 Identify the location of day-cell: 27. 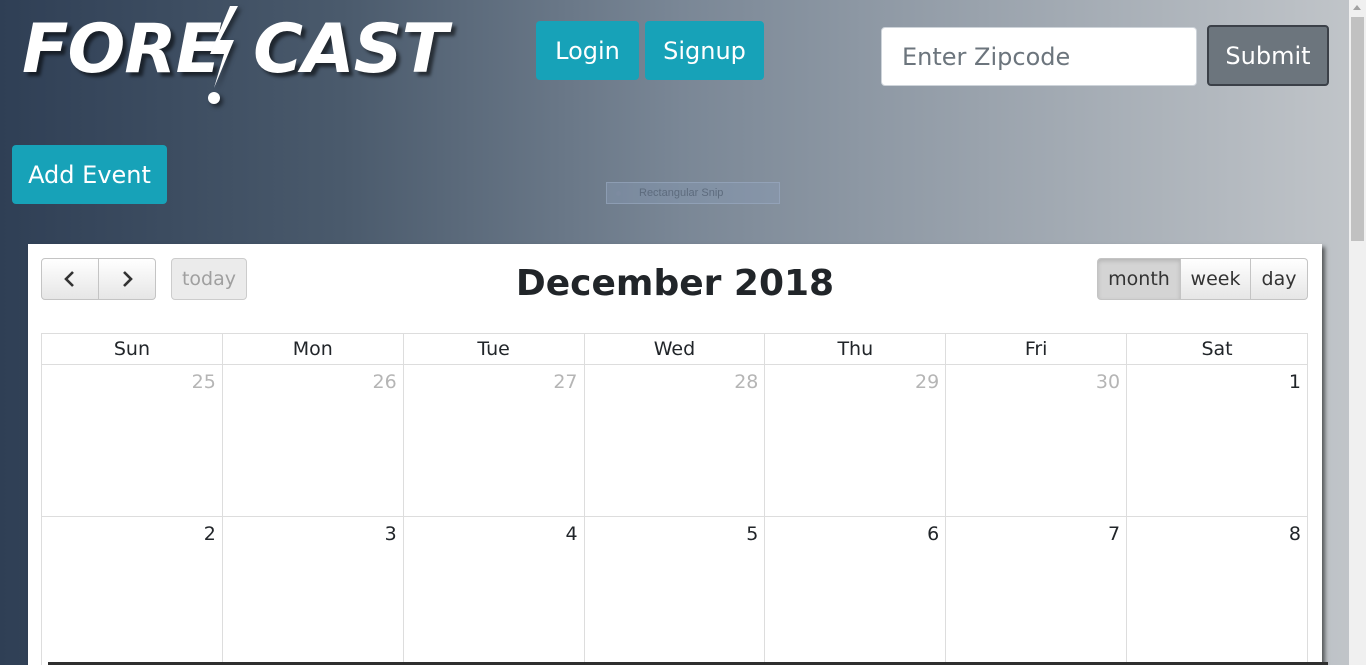
(493, 440).